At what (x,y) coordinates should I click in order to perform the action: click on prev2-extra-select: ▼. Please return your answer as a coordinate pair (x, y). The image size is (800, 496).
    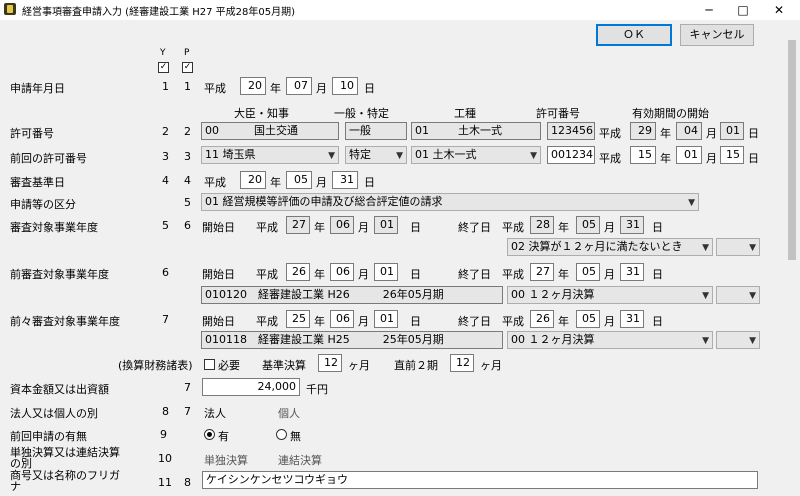
    Looking at the image, I should click on (738, 340).